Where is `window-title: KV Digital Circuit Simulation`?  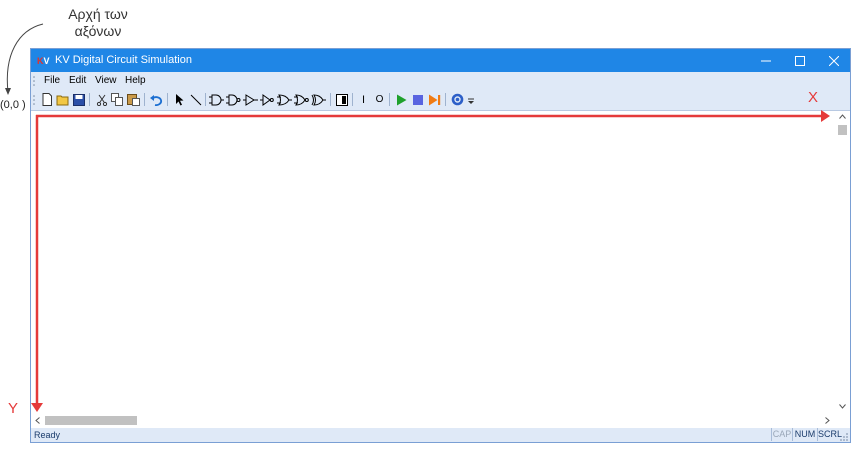
window-title: KV Digital Circuit Simulation is located at coordinates (123, 60).